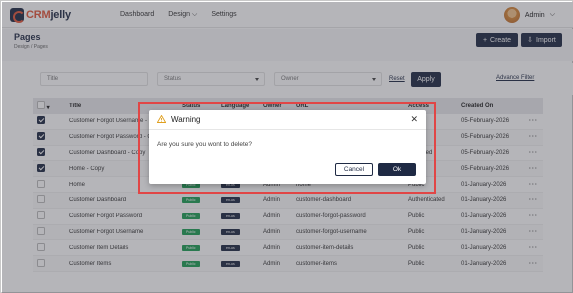  I want to click on ok-button: Ok, so click(397, 169).